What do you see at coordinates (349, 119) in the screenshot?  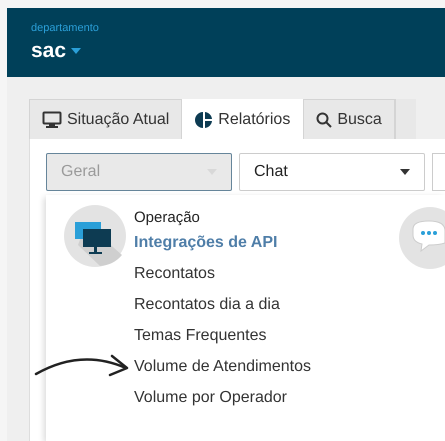 I see `tab: Busca` at bounding box center [349, 119].